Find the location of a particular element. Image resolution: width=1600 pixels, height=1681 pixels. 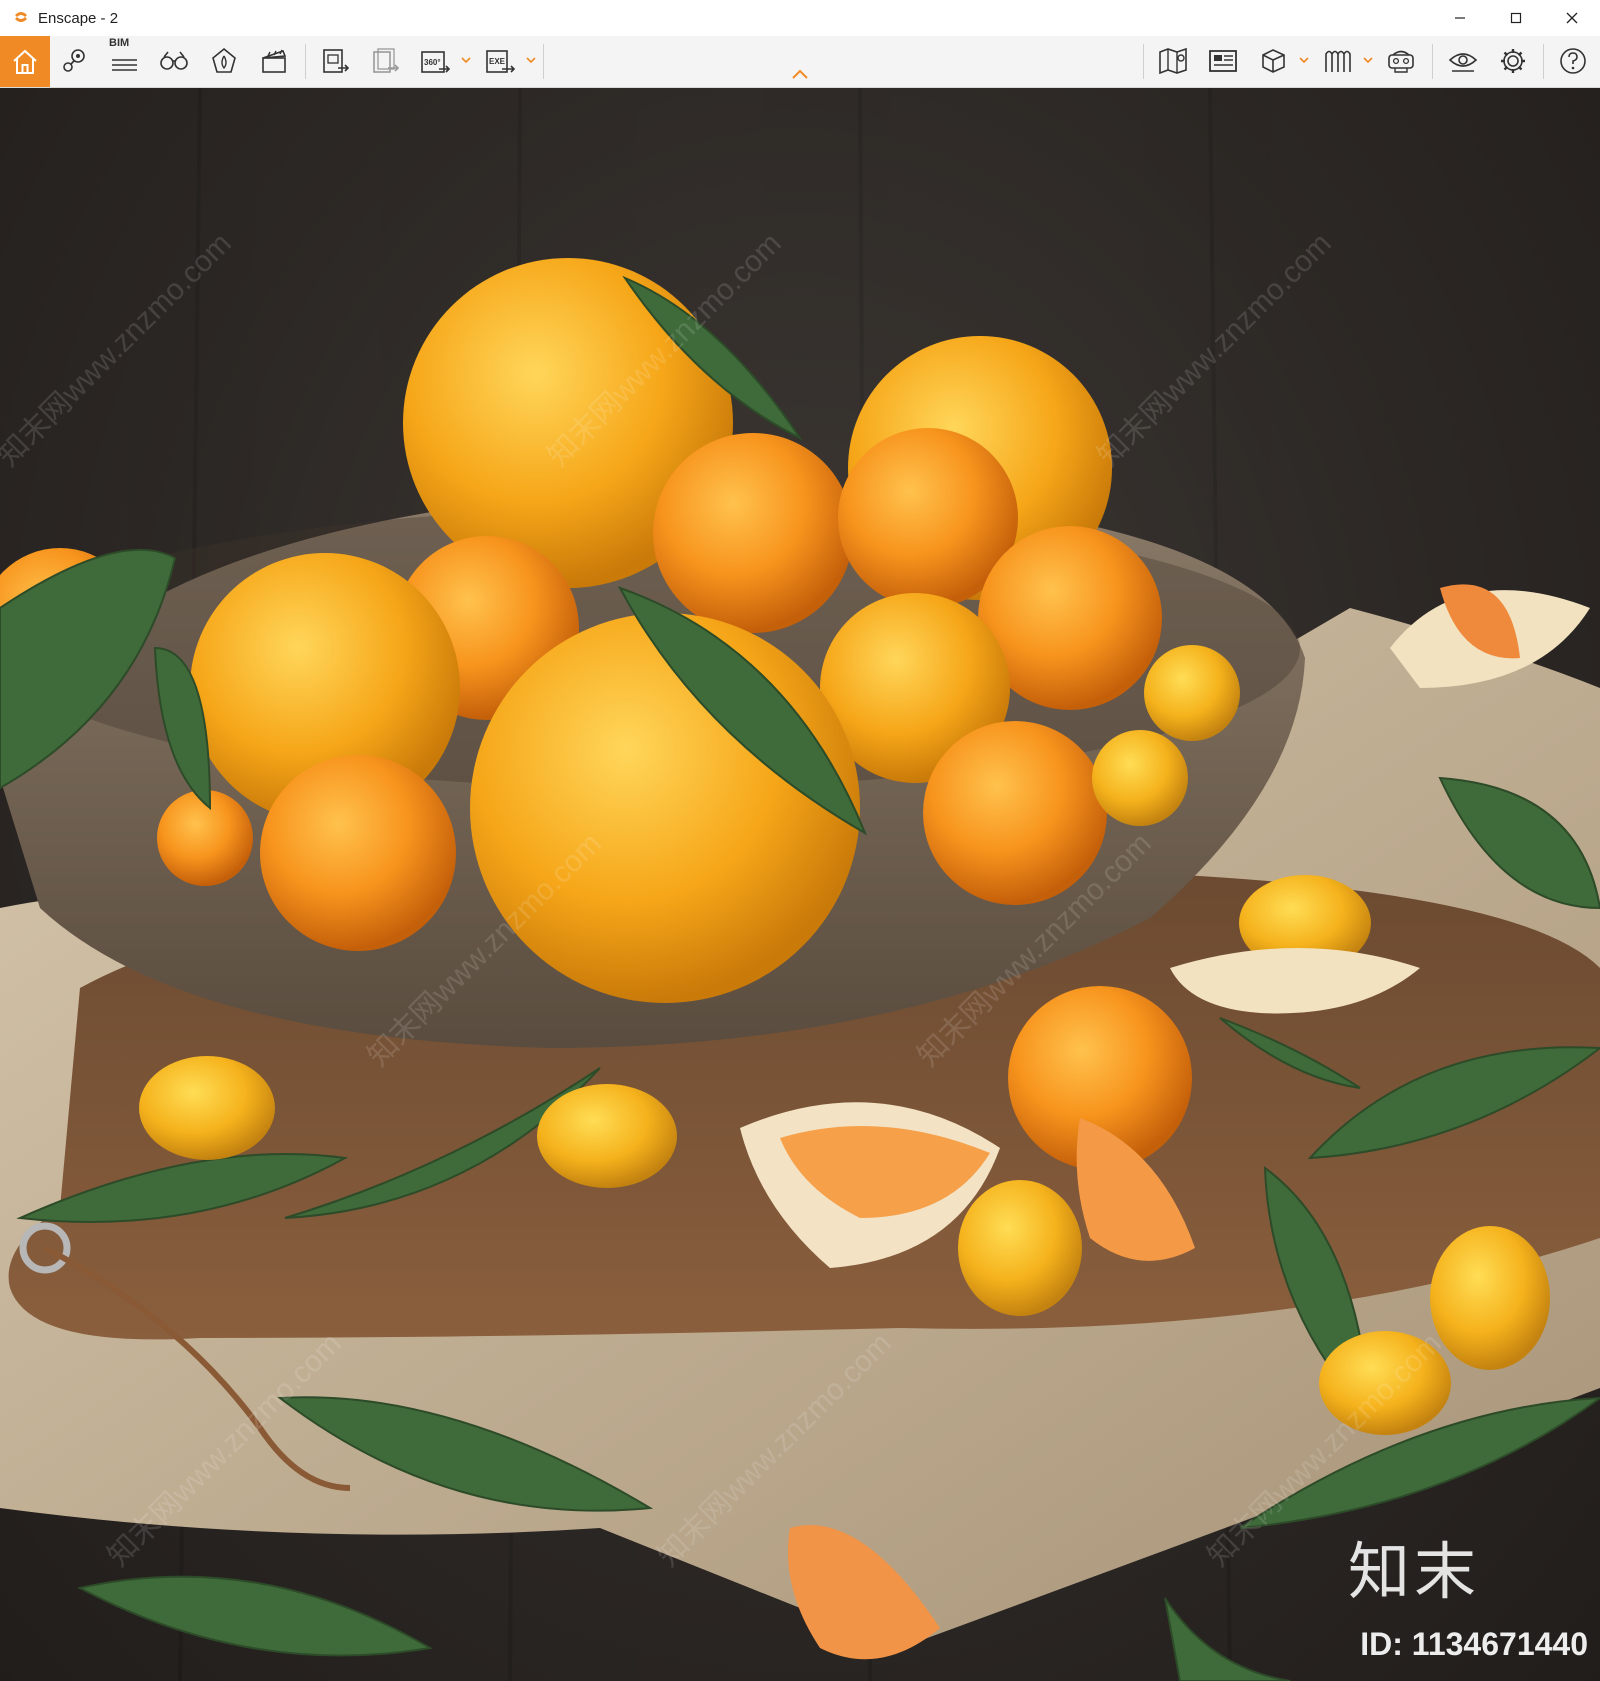

asset-library-button is located at coordinates (1337, 61).